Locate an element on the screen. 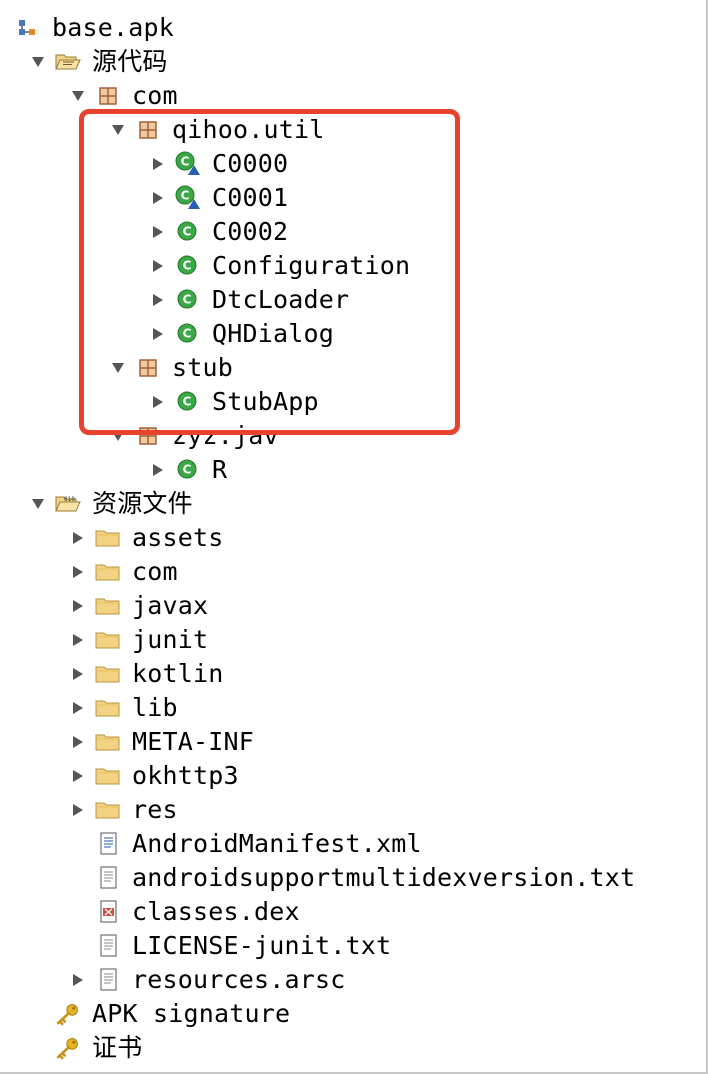  tree-item-root: base.apk is located at coordinates (353, 28).